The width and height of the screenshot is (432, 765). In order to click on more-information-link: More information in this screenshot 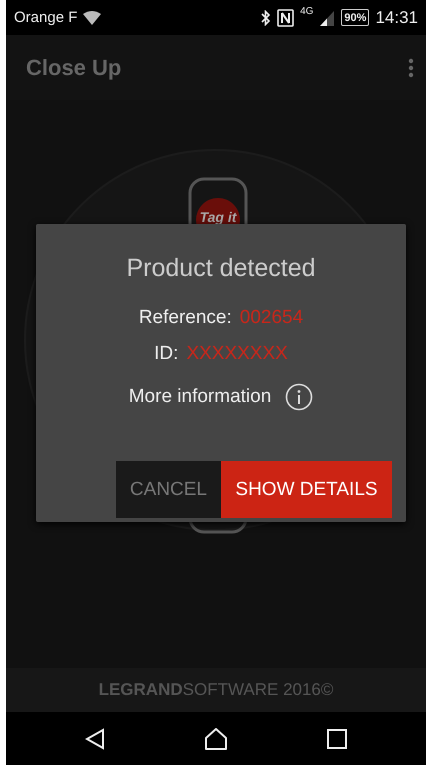, I will do `click(200, 397)`.